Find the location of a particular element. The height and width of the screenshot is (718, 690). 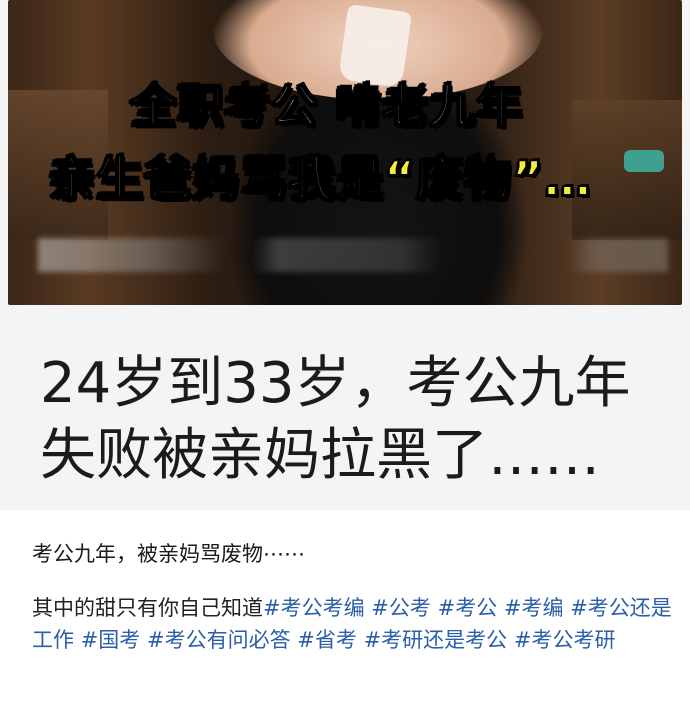

blurred-caption is located at coordinates (353, 255).